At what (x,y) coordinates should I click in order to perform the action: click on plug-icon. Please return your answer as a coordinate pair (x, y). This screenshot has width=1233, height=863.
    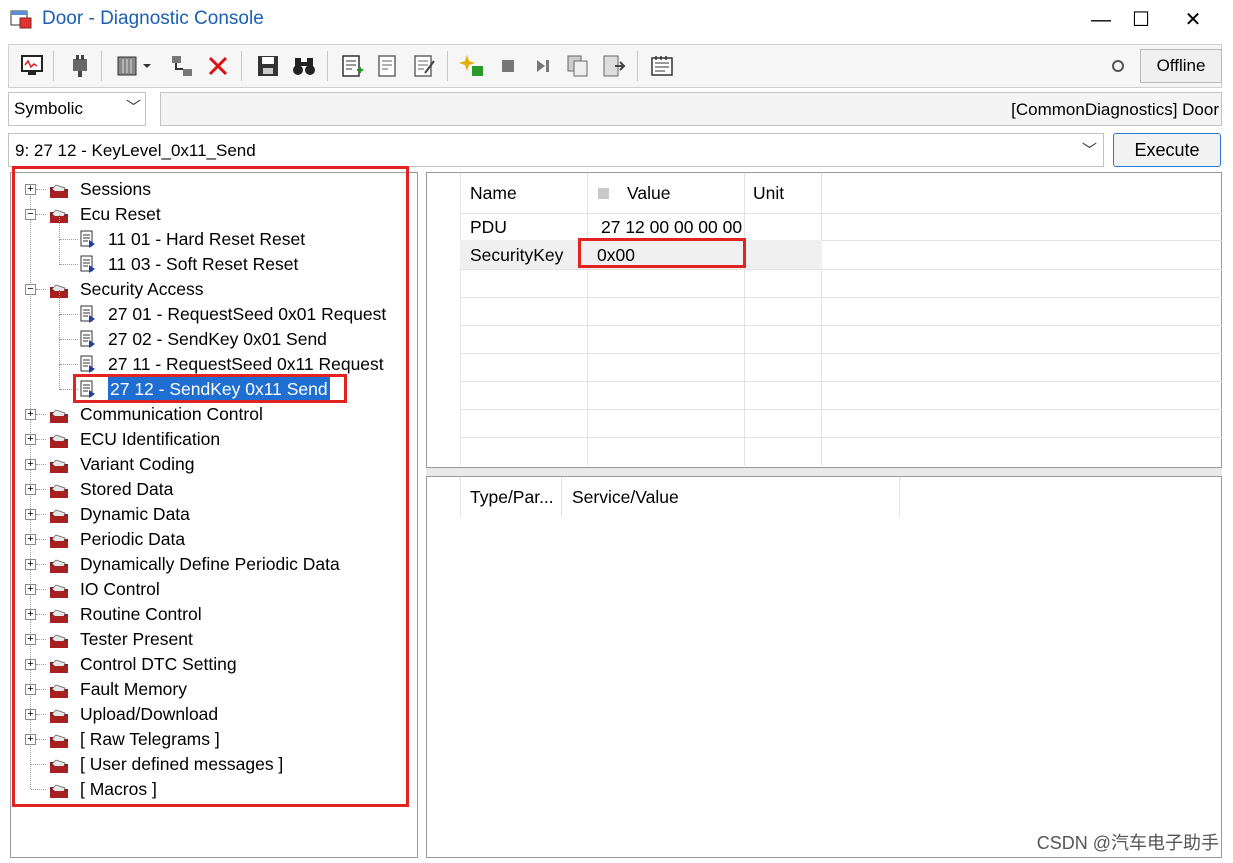
    Looking at the image, I should click on (80, 66).